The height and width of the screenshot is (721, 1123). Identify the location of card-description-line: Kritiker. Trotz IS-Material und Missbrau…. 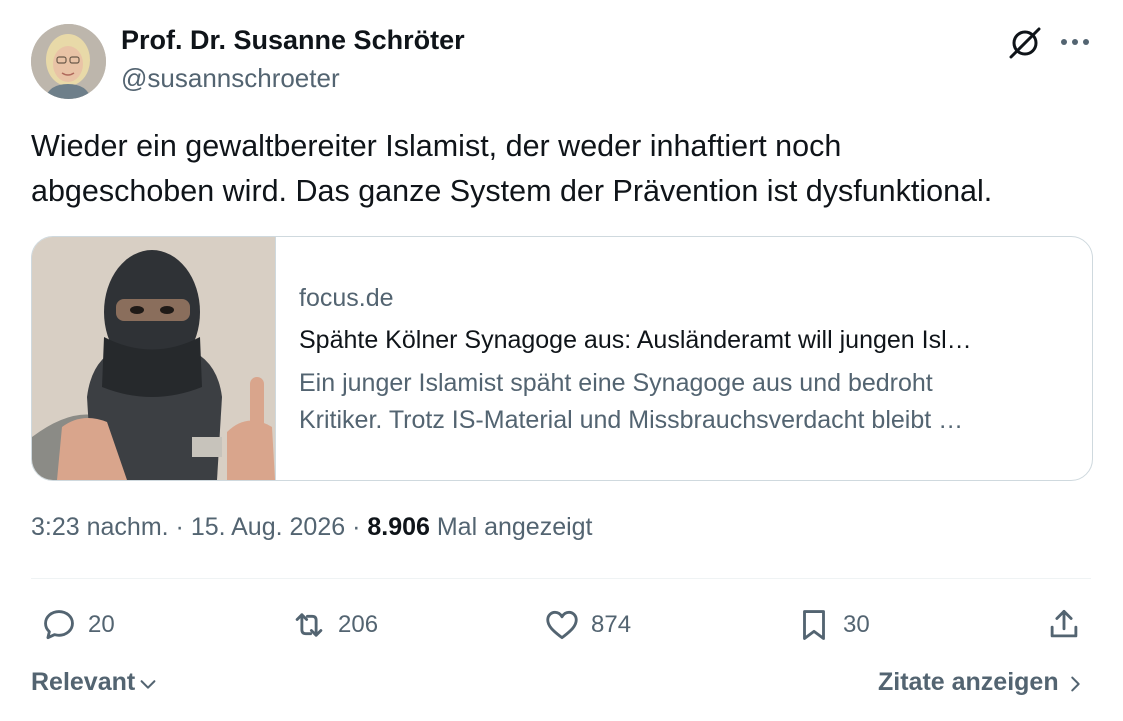
(631, 420).